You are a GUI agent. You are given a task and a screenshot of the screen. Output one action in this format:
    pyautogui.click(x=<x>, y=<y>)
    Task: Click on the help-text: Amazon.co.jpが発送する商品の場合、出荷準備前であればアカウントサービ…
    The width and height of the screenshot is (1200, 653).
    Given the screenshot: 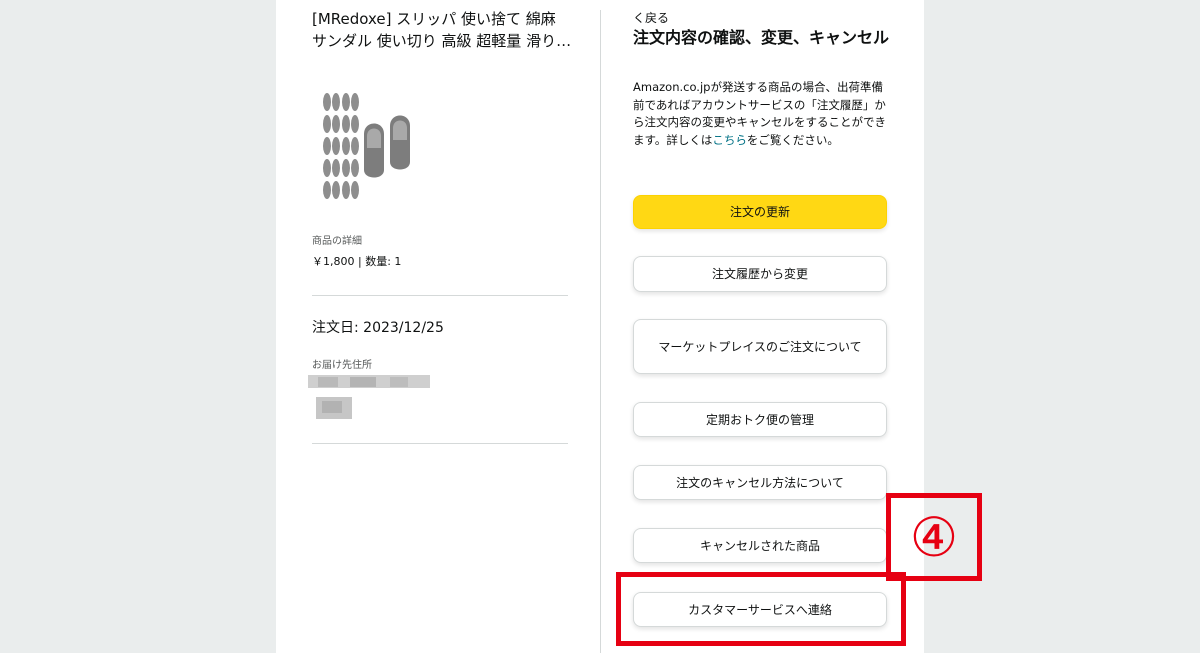 What is the action you would take?
    pyautogui.click(x=761, y=114)
    